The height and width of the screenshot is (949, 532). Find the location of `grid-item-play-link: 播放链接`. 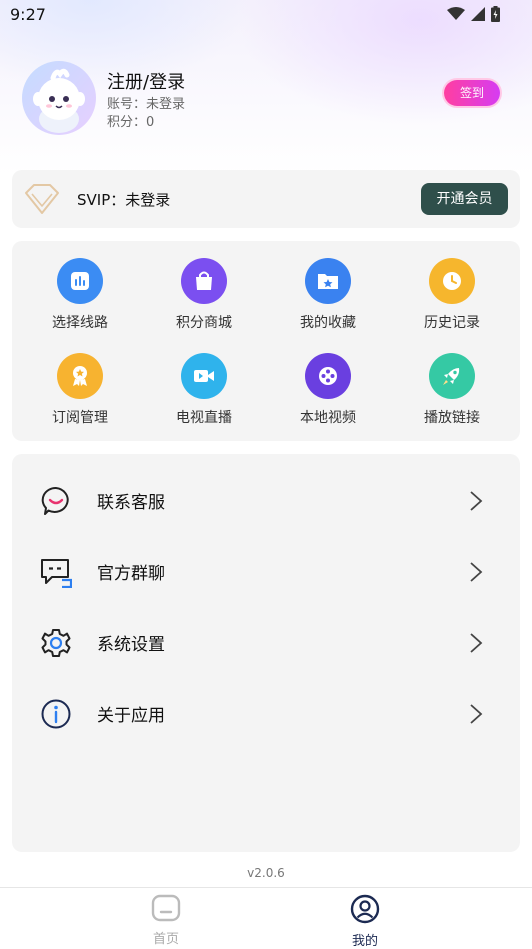

grid-item-play-link: 播放链接 is located at coordinates (452, 390).